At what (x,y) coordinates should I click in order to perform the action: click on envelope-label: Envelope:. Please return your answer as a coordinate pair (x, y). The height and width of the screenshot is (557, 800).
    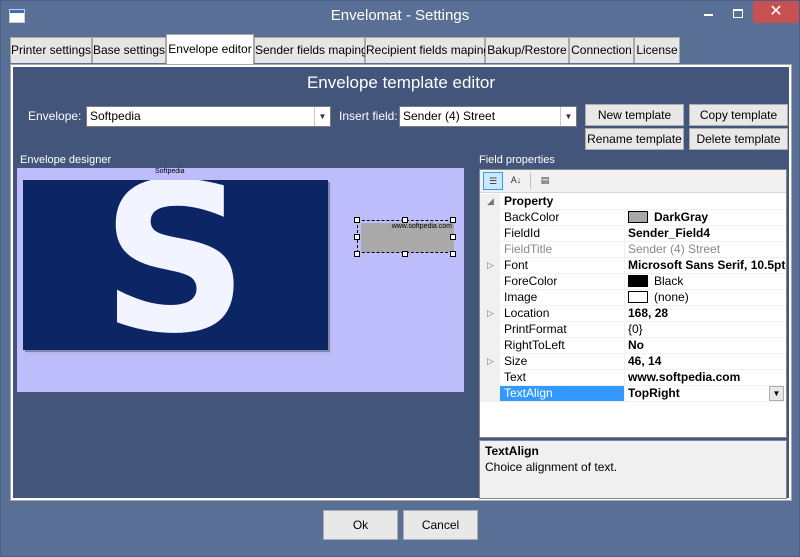
    Looking at the image, I should click on (55, 116).